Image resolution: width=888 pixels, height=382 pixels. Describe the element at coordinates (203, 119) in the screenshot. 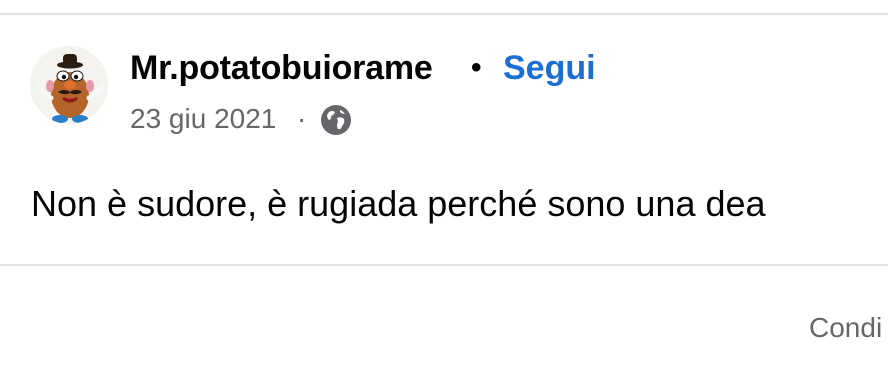

I see `post-date: 23 giu 2021` at that location.